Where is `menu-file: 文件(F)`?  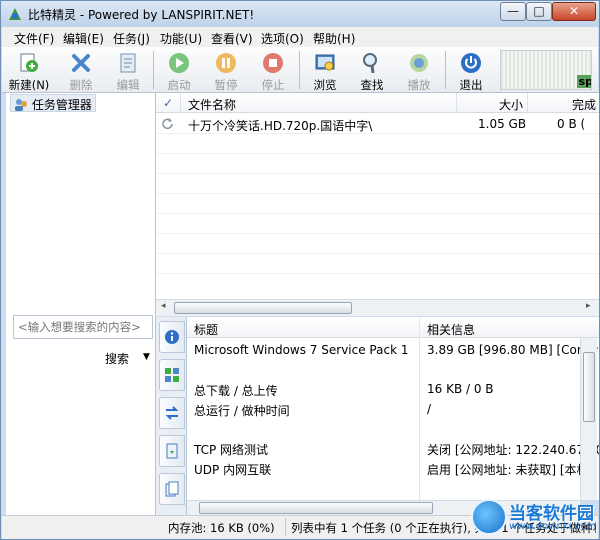
menu-file: 文件(F) is located at coordinates (34, 38).